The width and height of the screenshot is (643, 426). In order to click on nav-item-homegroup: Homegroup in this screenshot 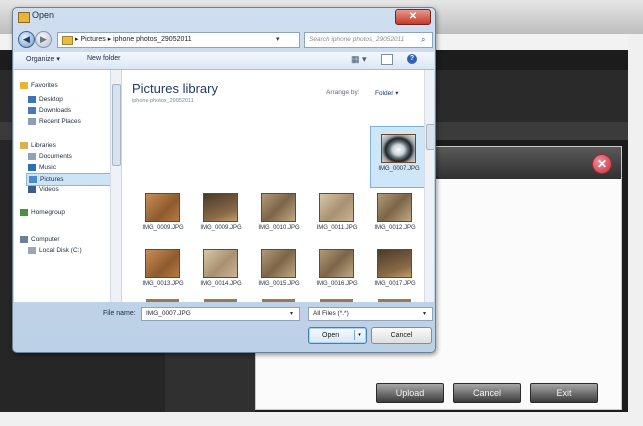, I will do `click(66, 212)`.